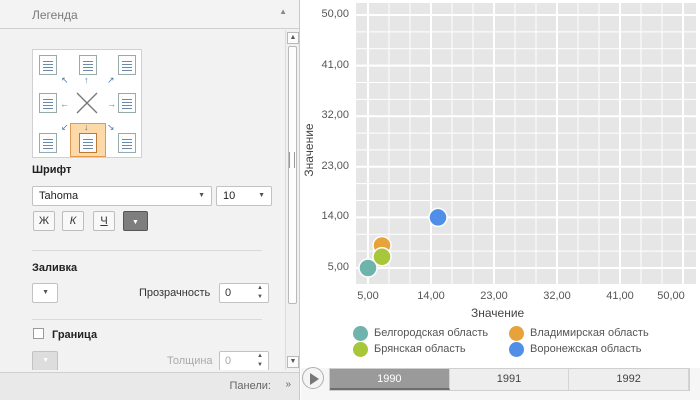 This screenshot has width=700, height=400. I want to click on font-color-button: ▼, so click(135, 221).